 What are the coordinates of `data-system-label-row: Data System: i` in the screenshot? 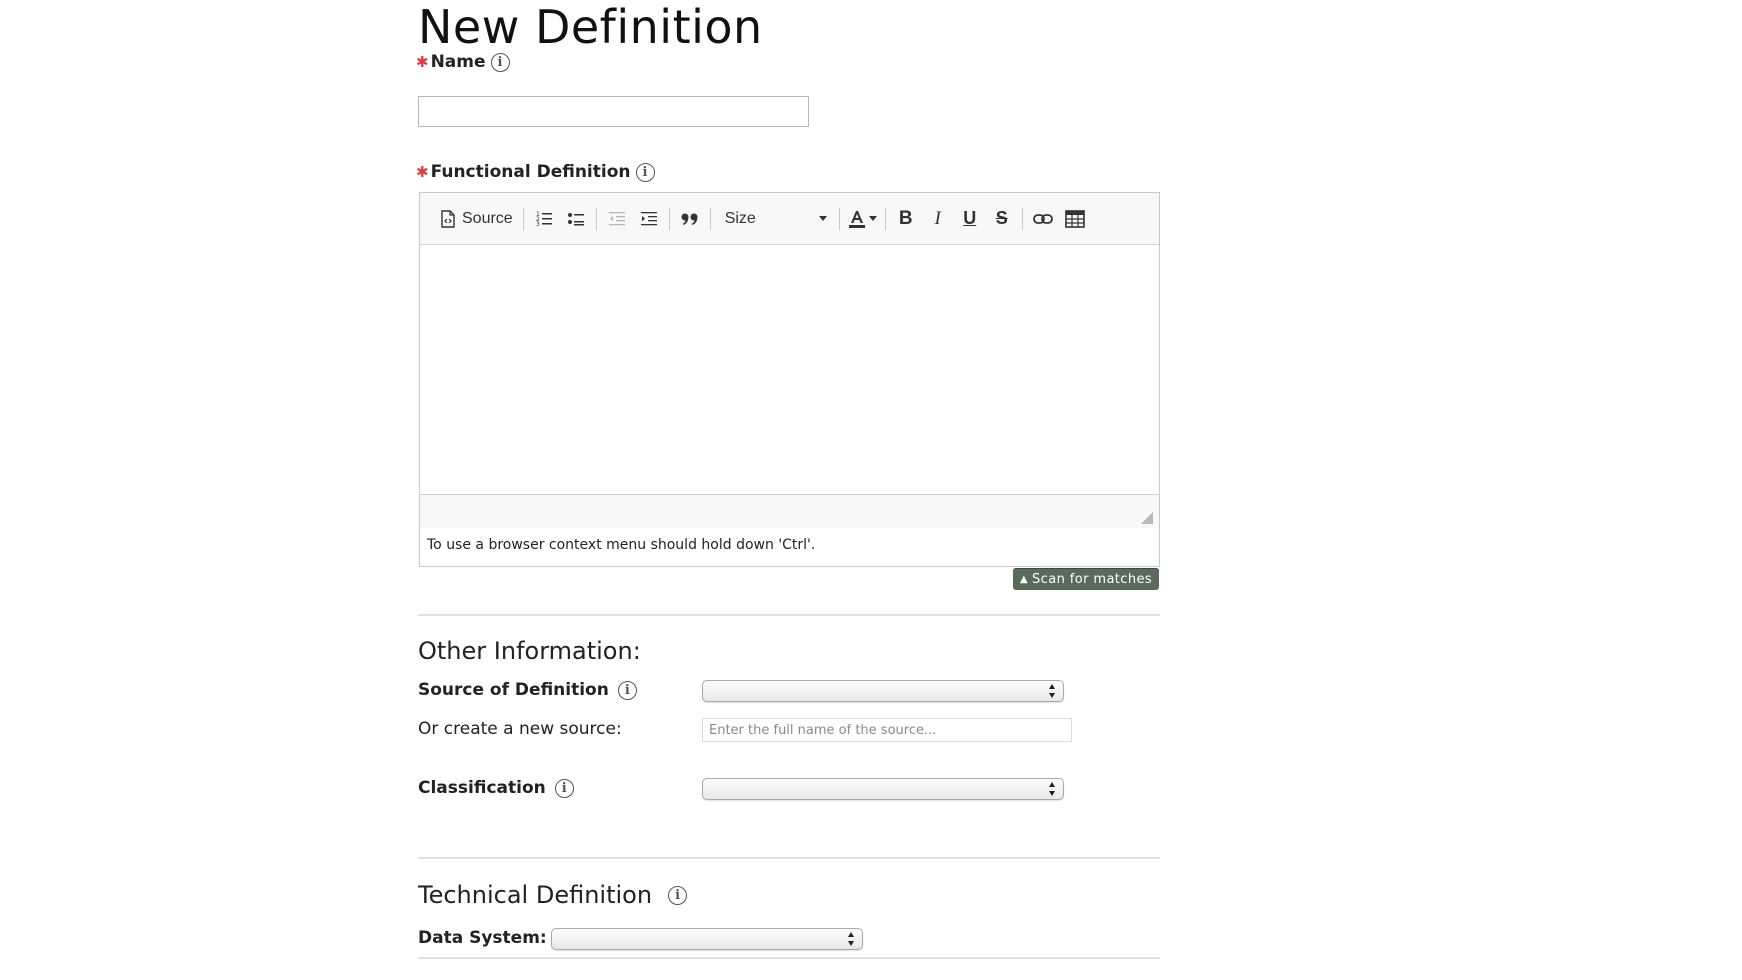 It's located at (494, 938).